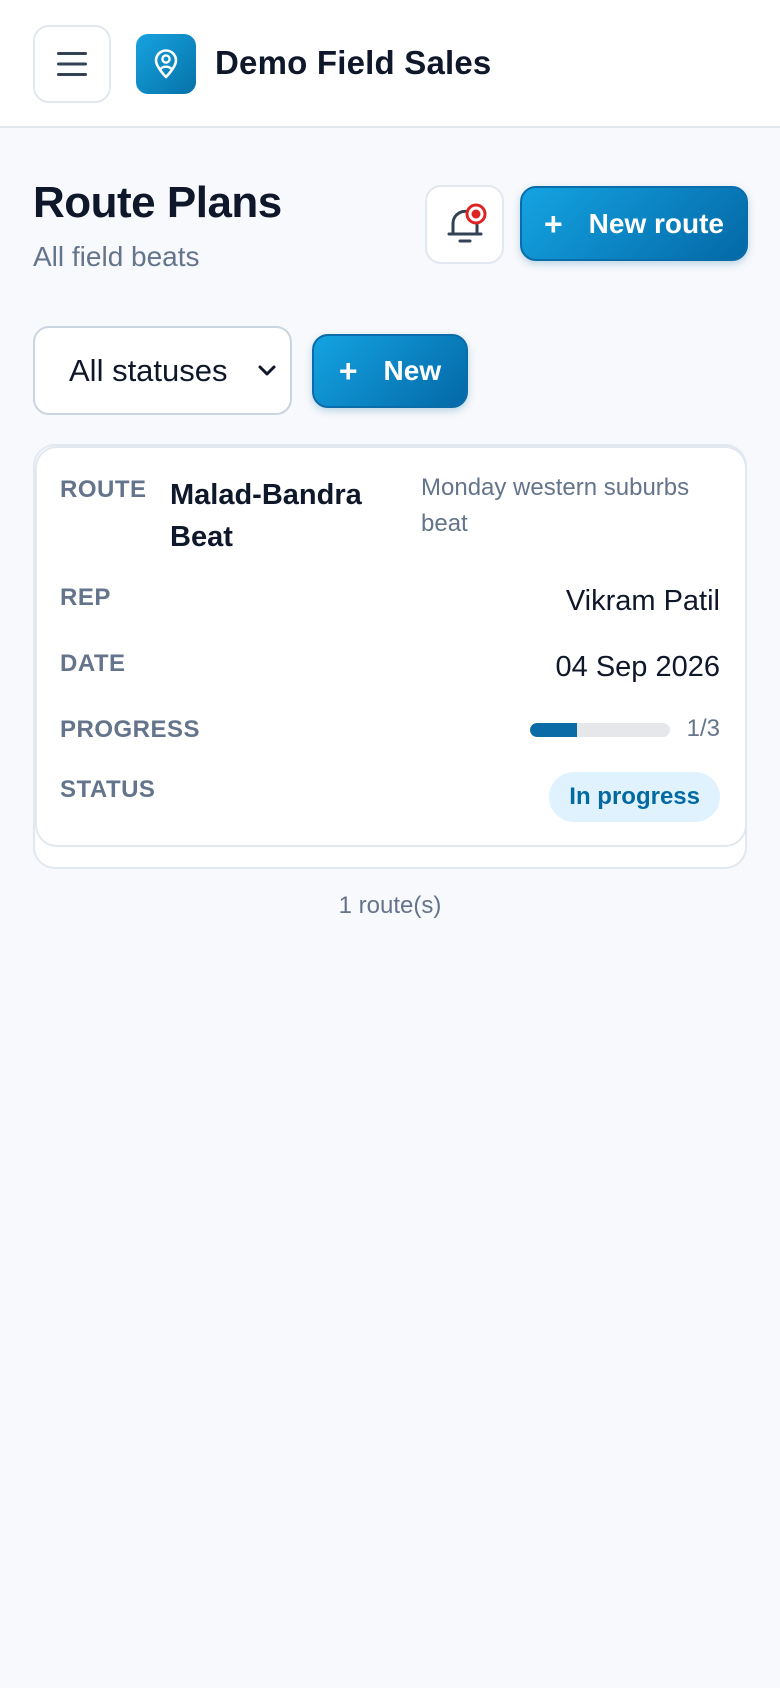  I want to click on menu-button, so click(72, 64).